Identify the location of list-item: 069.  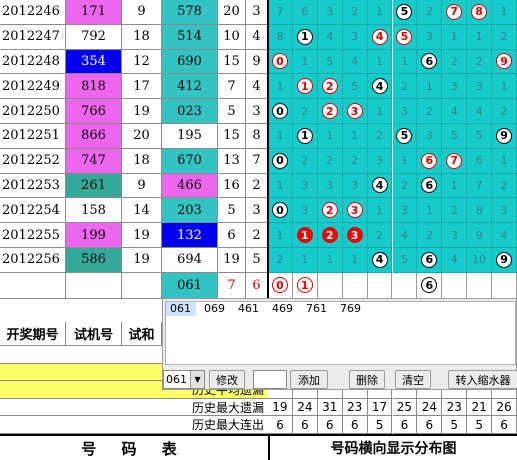
(217, 309).